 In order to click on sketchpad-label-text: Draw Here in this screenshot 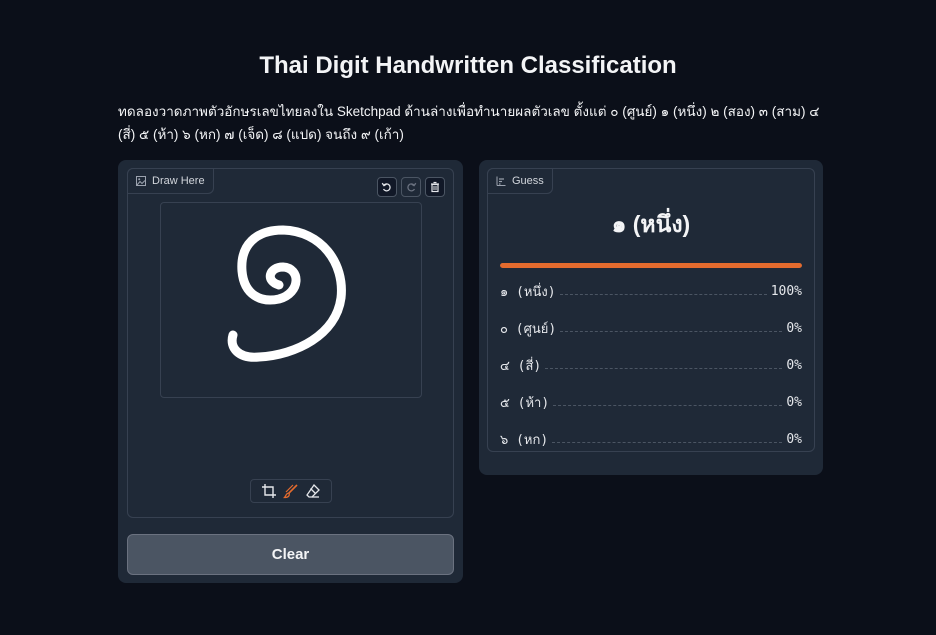, I will do `click(178, 181)`.